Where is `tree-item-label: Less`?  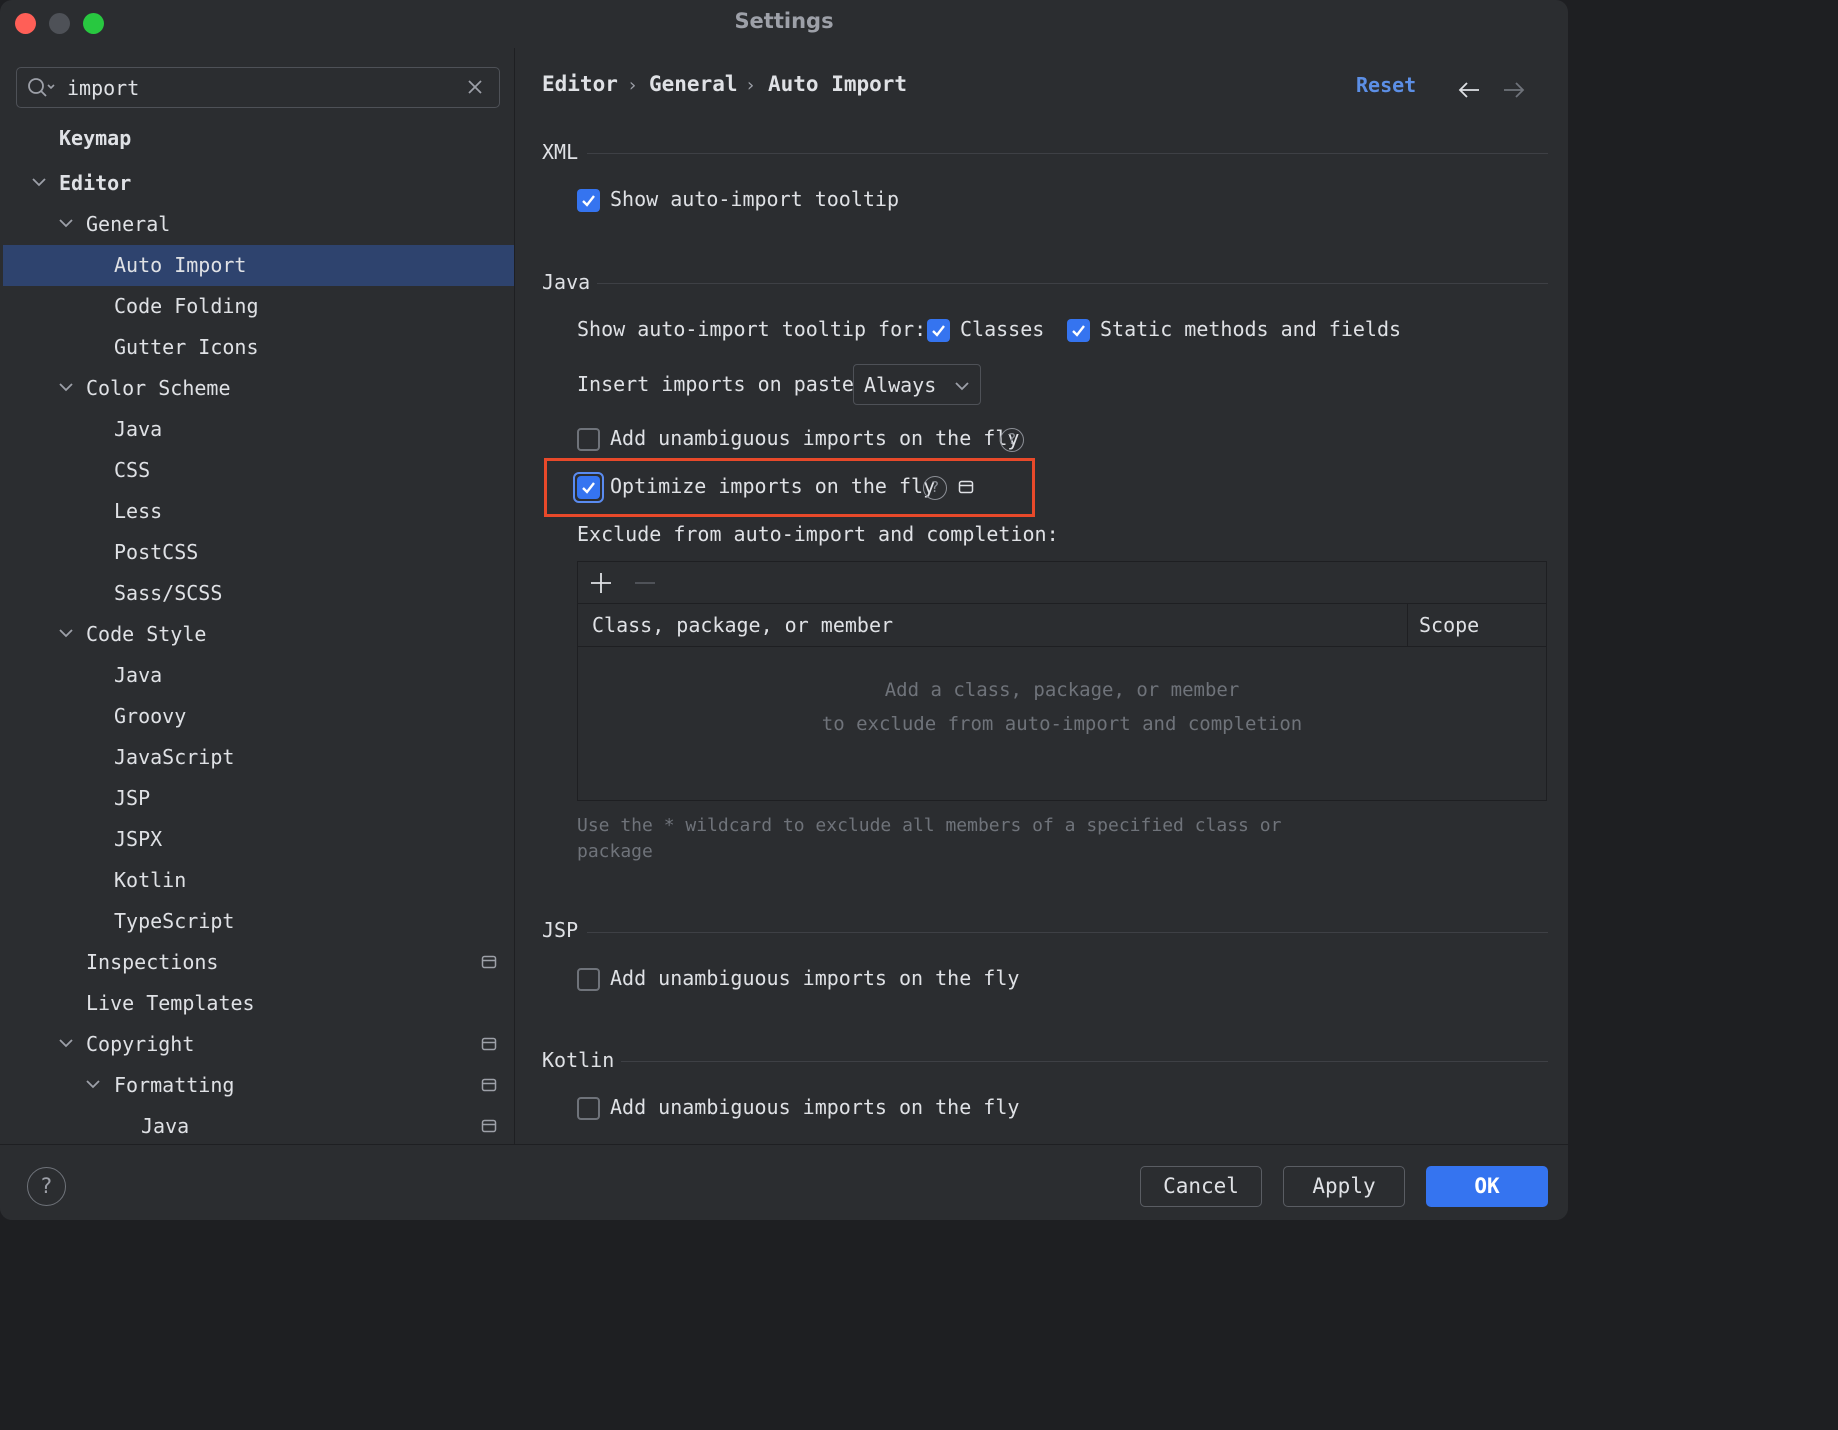 tree-item-label: Less is located at coordinates (138, 511).